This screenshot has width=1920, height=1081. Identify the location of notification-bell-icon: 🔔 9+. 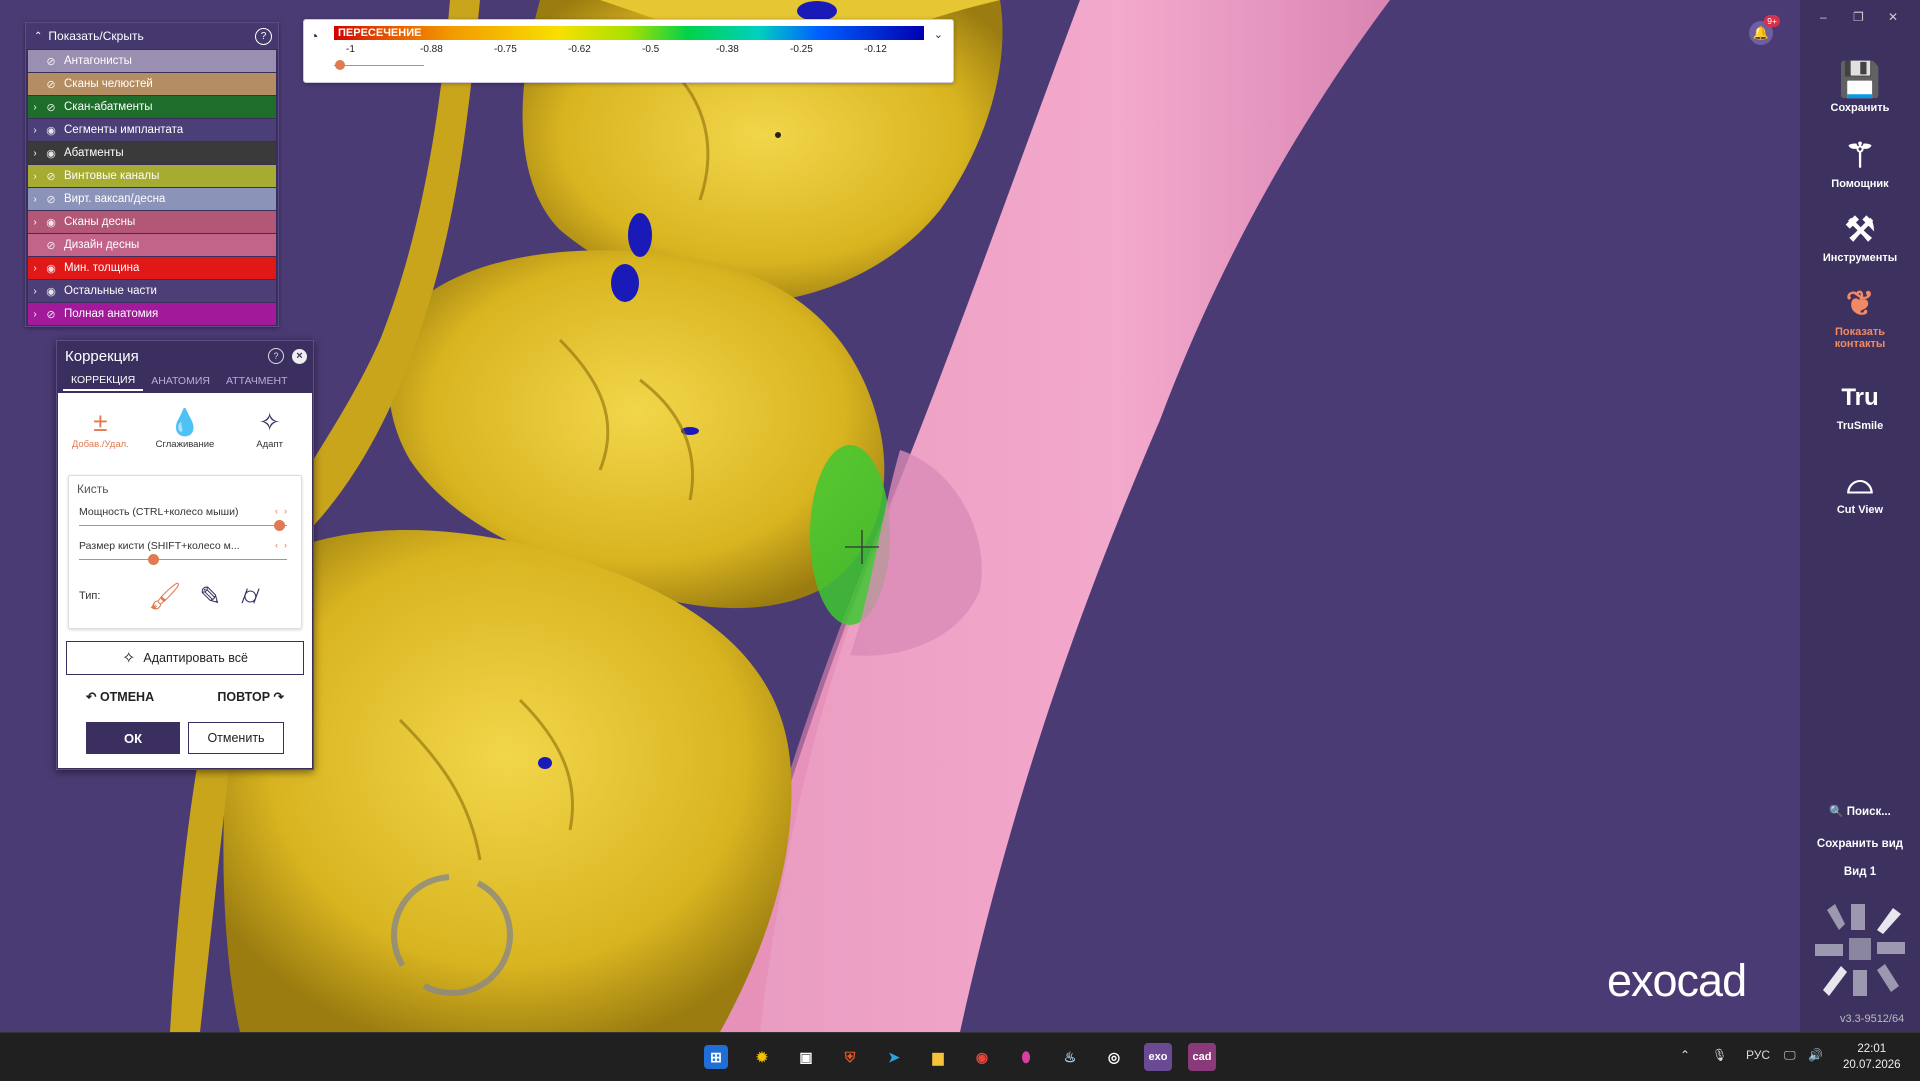
(1764, 30).